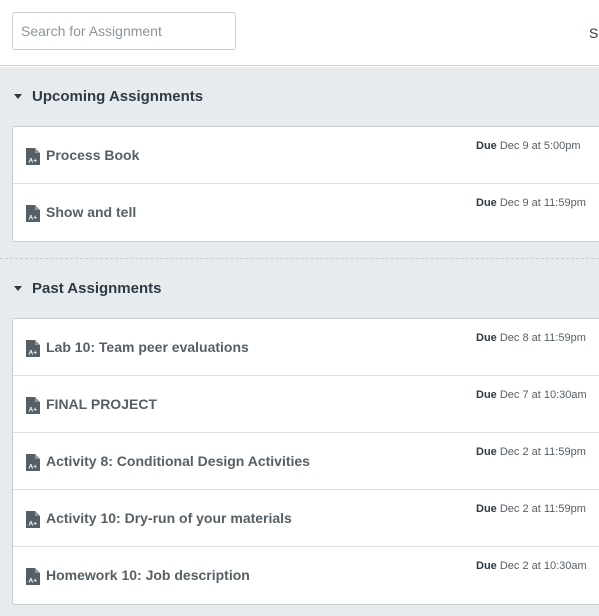 This screenshot has width=599, height=616. I want to click on assignment-title: Lab 10: Team peer evaluations, so click(147, 347).